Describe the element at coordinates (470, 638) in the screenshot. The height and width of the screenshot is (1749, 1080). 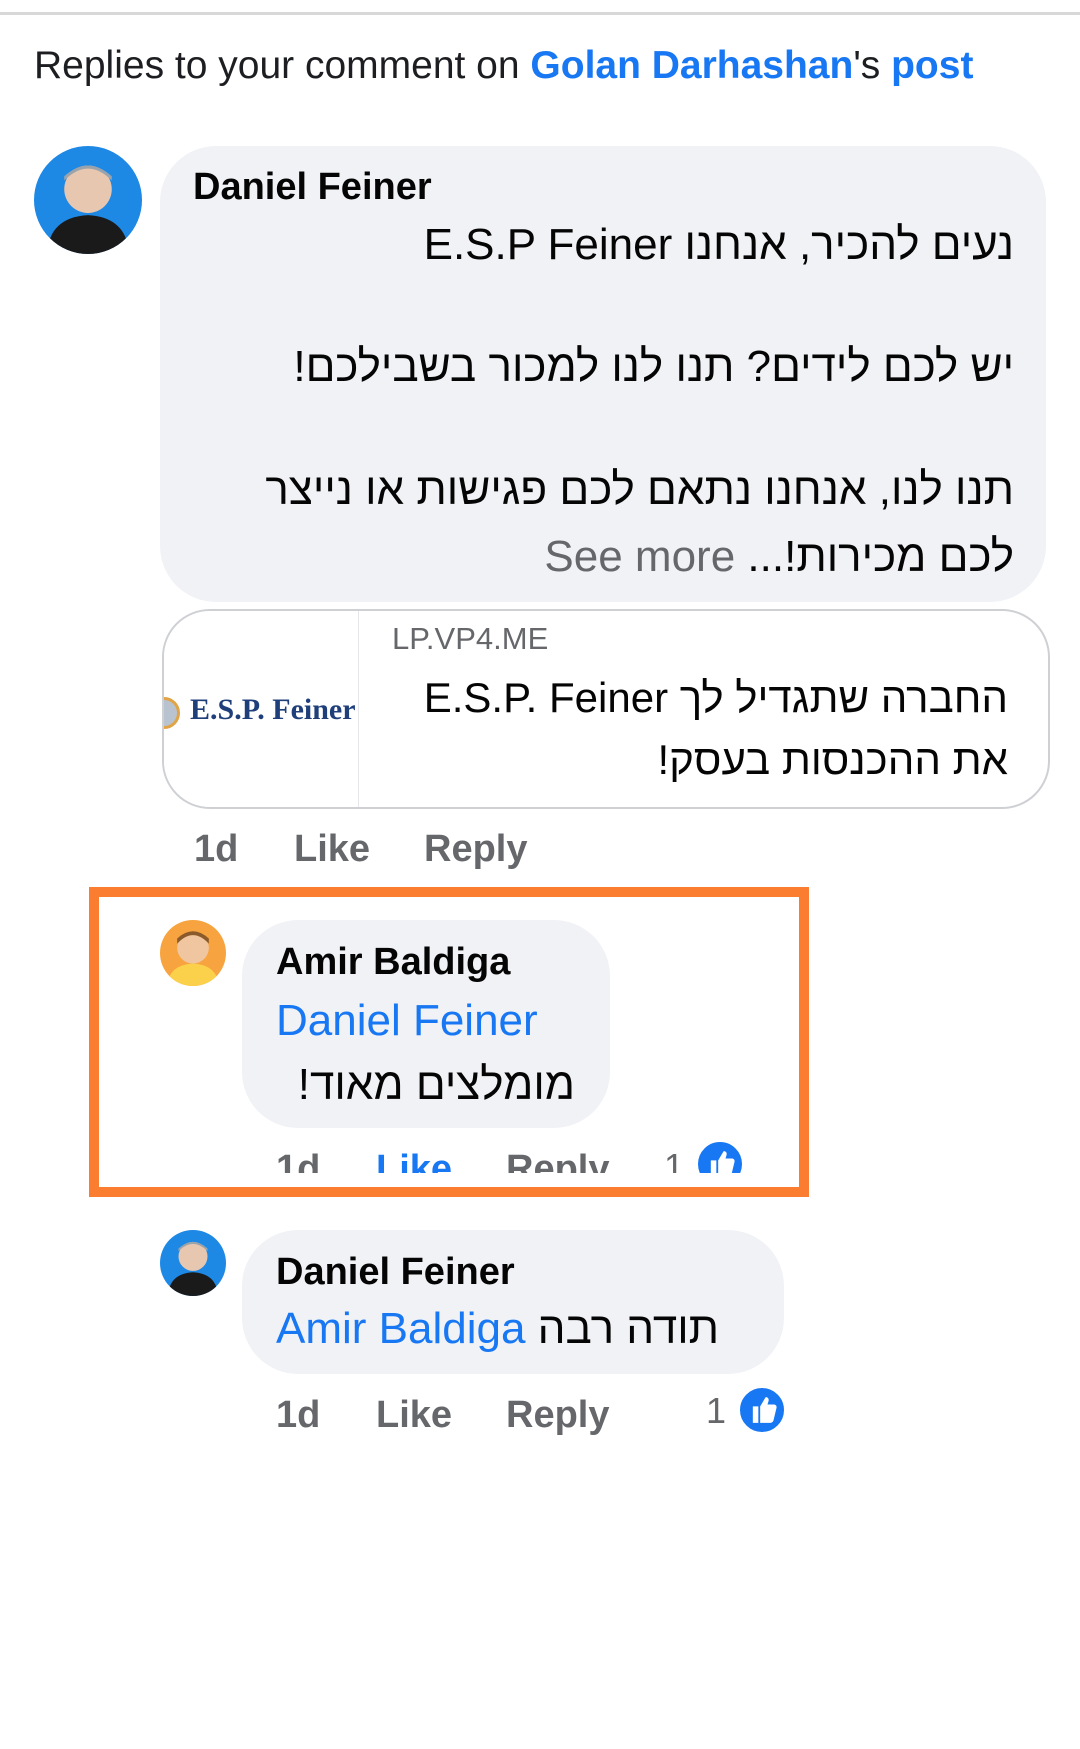
I see `link-preview-domain: LP.VP4.ME` at that location.